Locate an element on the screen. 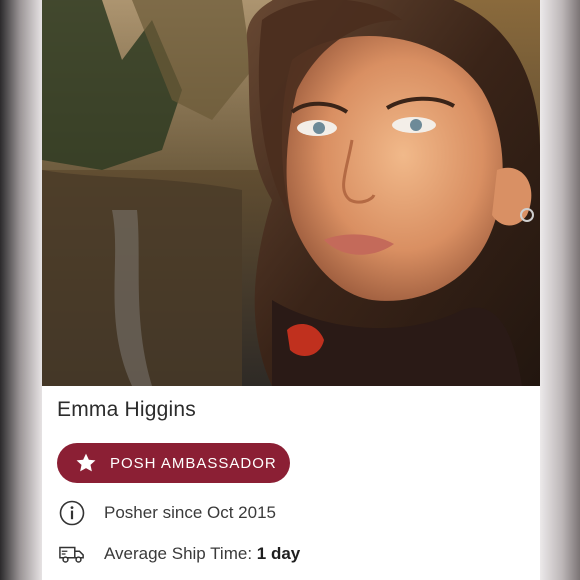  profile-name: Emma Higgins is located at coordinates (126, 409).